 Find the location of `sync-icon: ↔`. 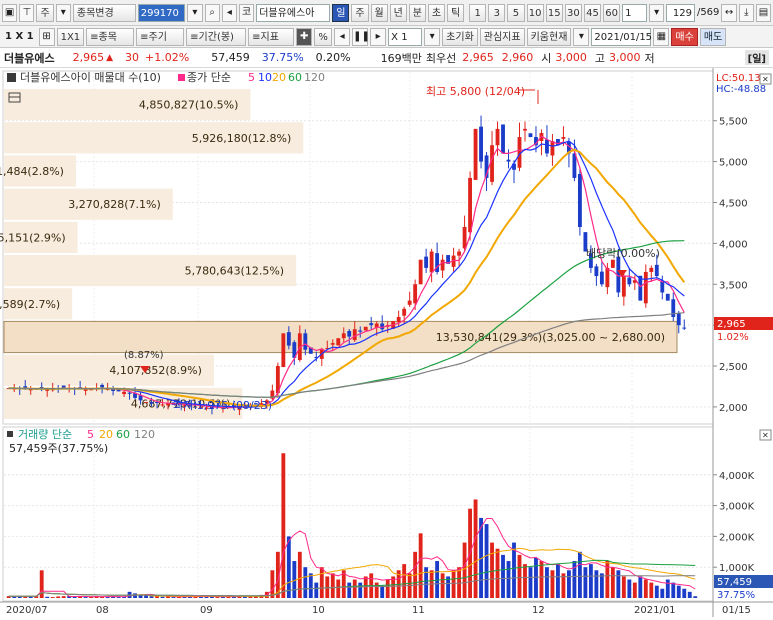

sync-icon: ↔ is located at coordinates (729, 12).